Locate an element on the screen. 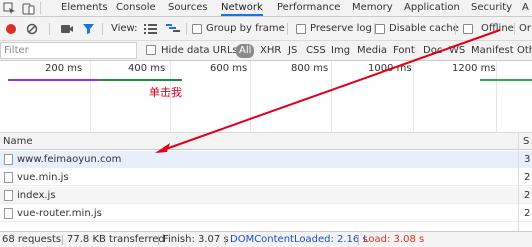  throttling-select: Or is located at coordinates (525, 28).